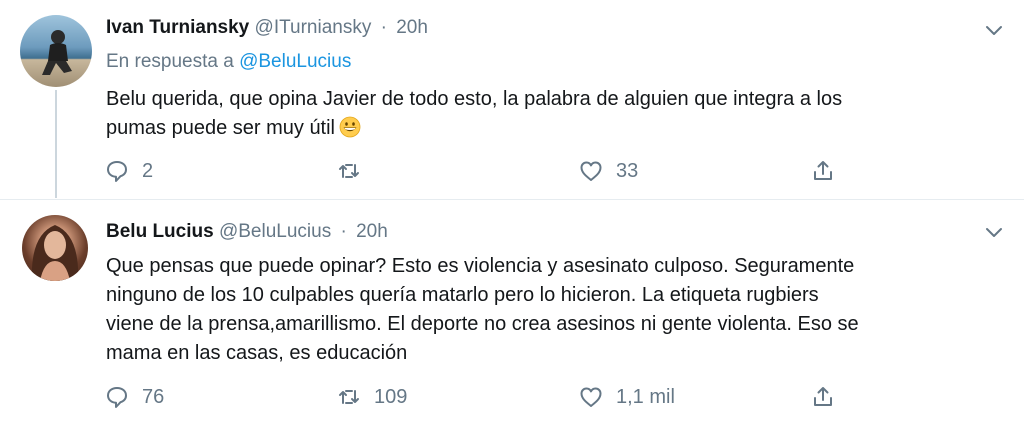 The image size is (1024, 438). I want to click on display-name: Belu Lucius, so click(160, 231).